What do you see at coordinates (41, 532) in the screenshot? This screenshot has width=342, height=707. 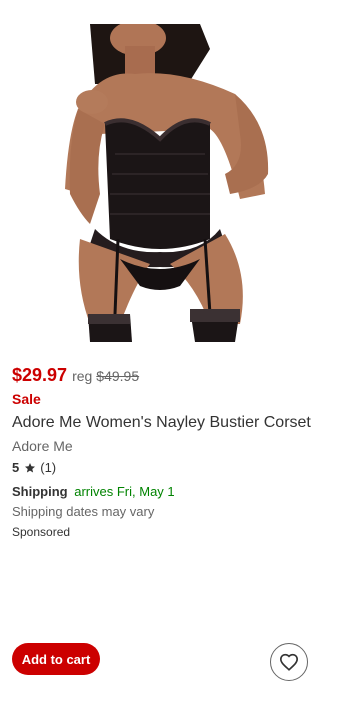 I see `sponsored-label: Sponsored` at bounding box center [41, 532].